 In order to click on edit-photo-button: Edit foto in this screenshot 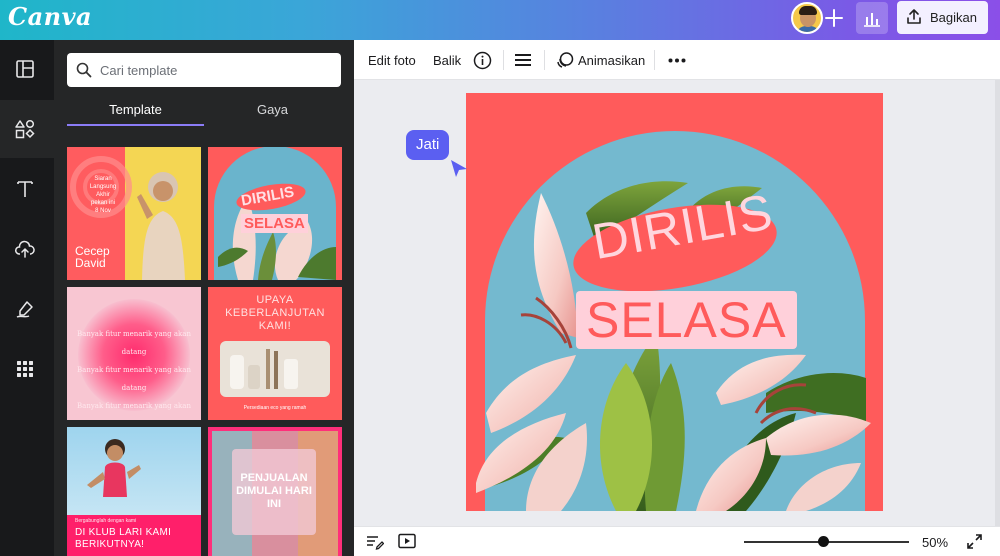, I will do `click(392, 60)`.